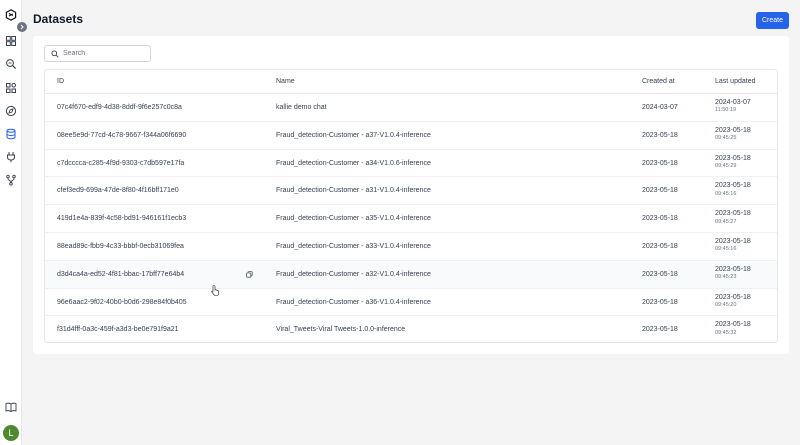 This screenshot has width=800, height=445. I want to click on table-header: ID Name Created at Last updated, so click(411, 82).